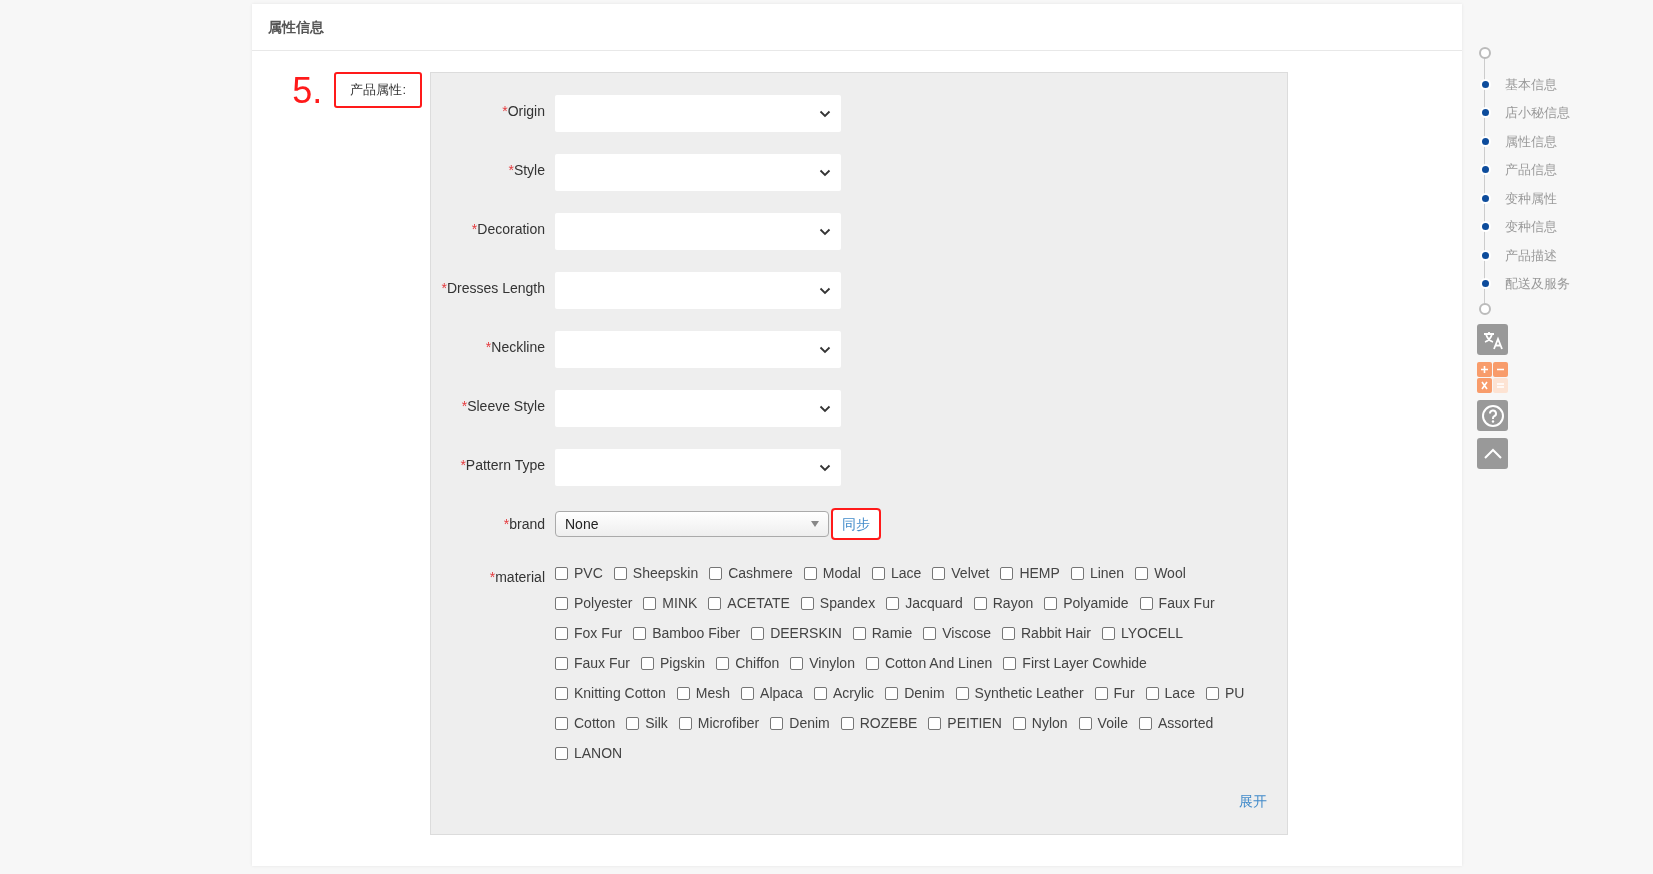  I want to click on material-checkbox: PVC, so click(579, 573).